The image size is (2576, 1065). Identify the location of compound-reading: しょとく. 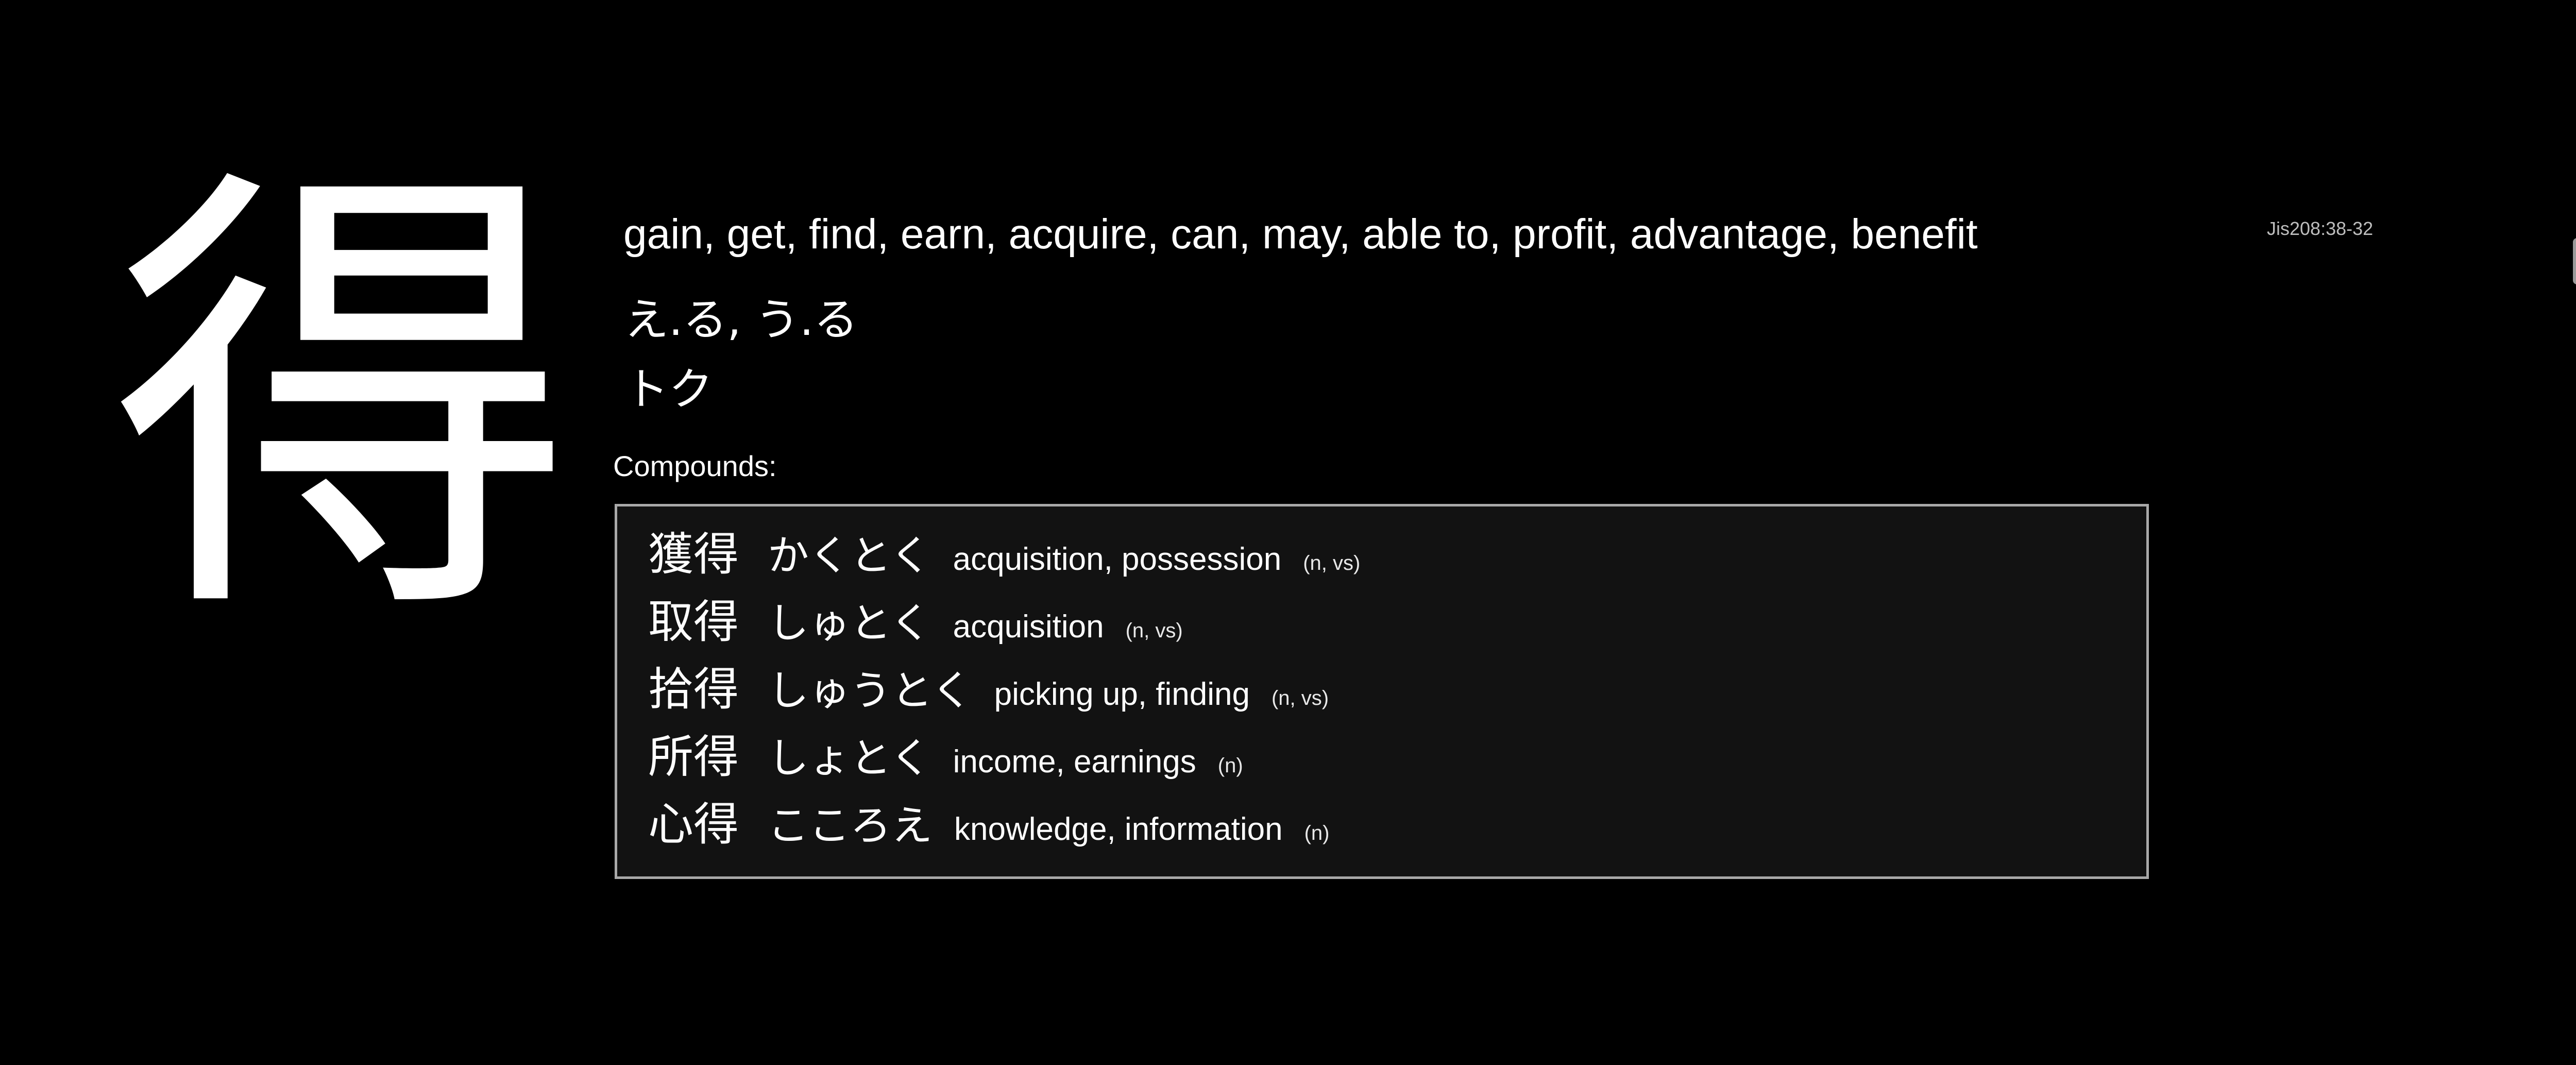
(849, 758).